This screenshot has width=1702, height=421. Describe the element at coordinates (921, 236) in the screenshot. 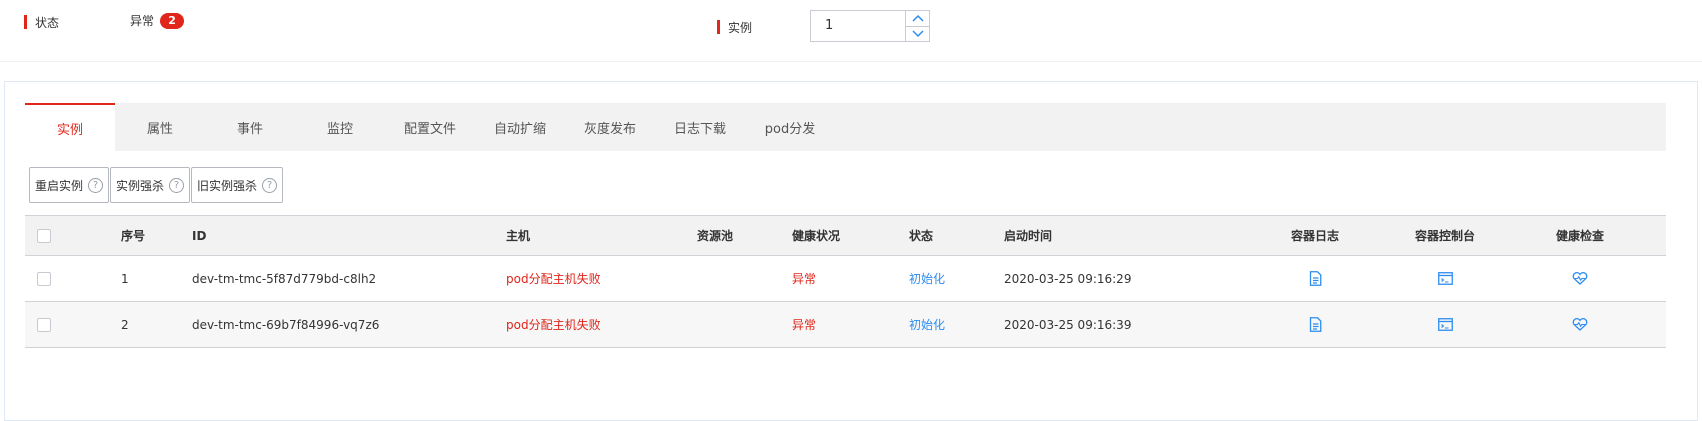

I see `header-state: 状态` at that location.